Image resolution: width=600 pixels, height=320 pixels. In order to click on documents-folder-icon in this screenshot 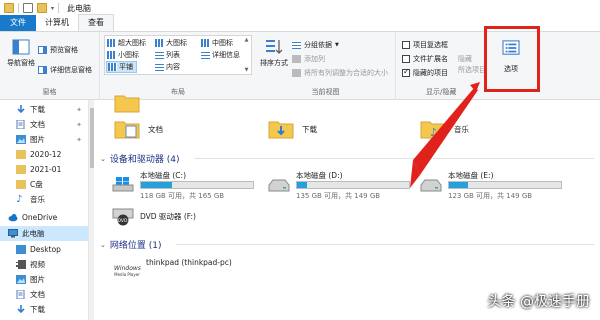, I will do `click(127, 130)`.